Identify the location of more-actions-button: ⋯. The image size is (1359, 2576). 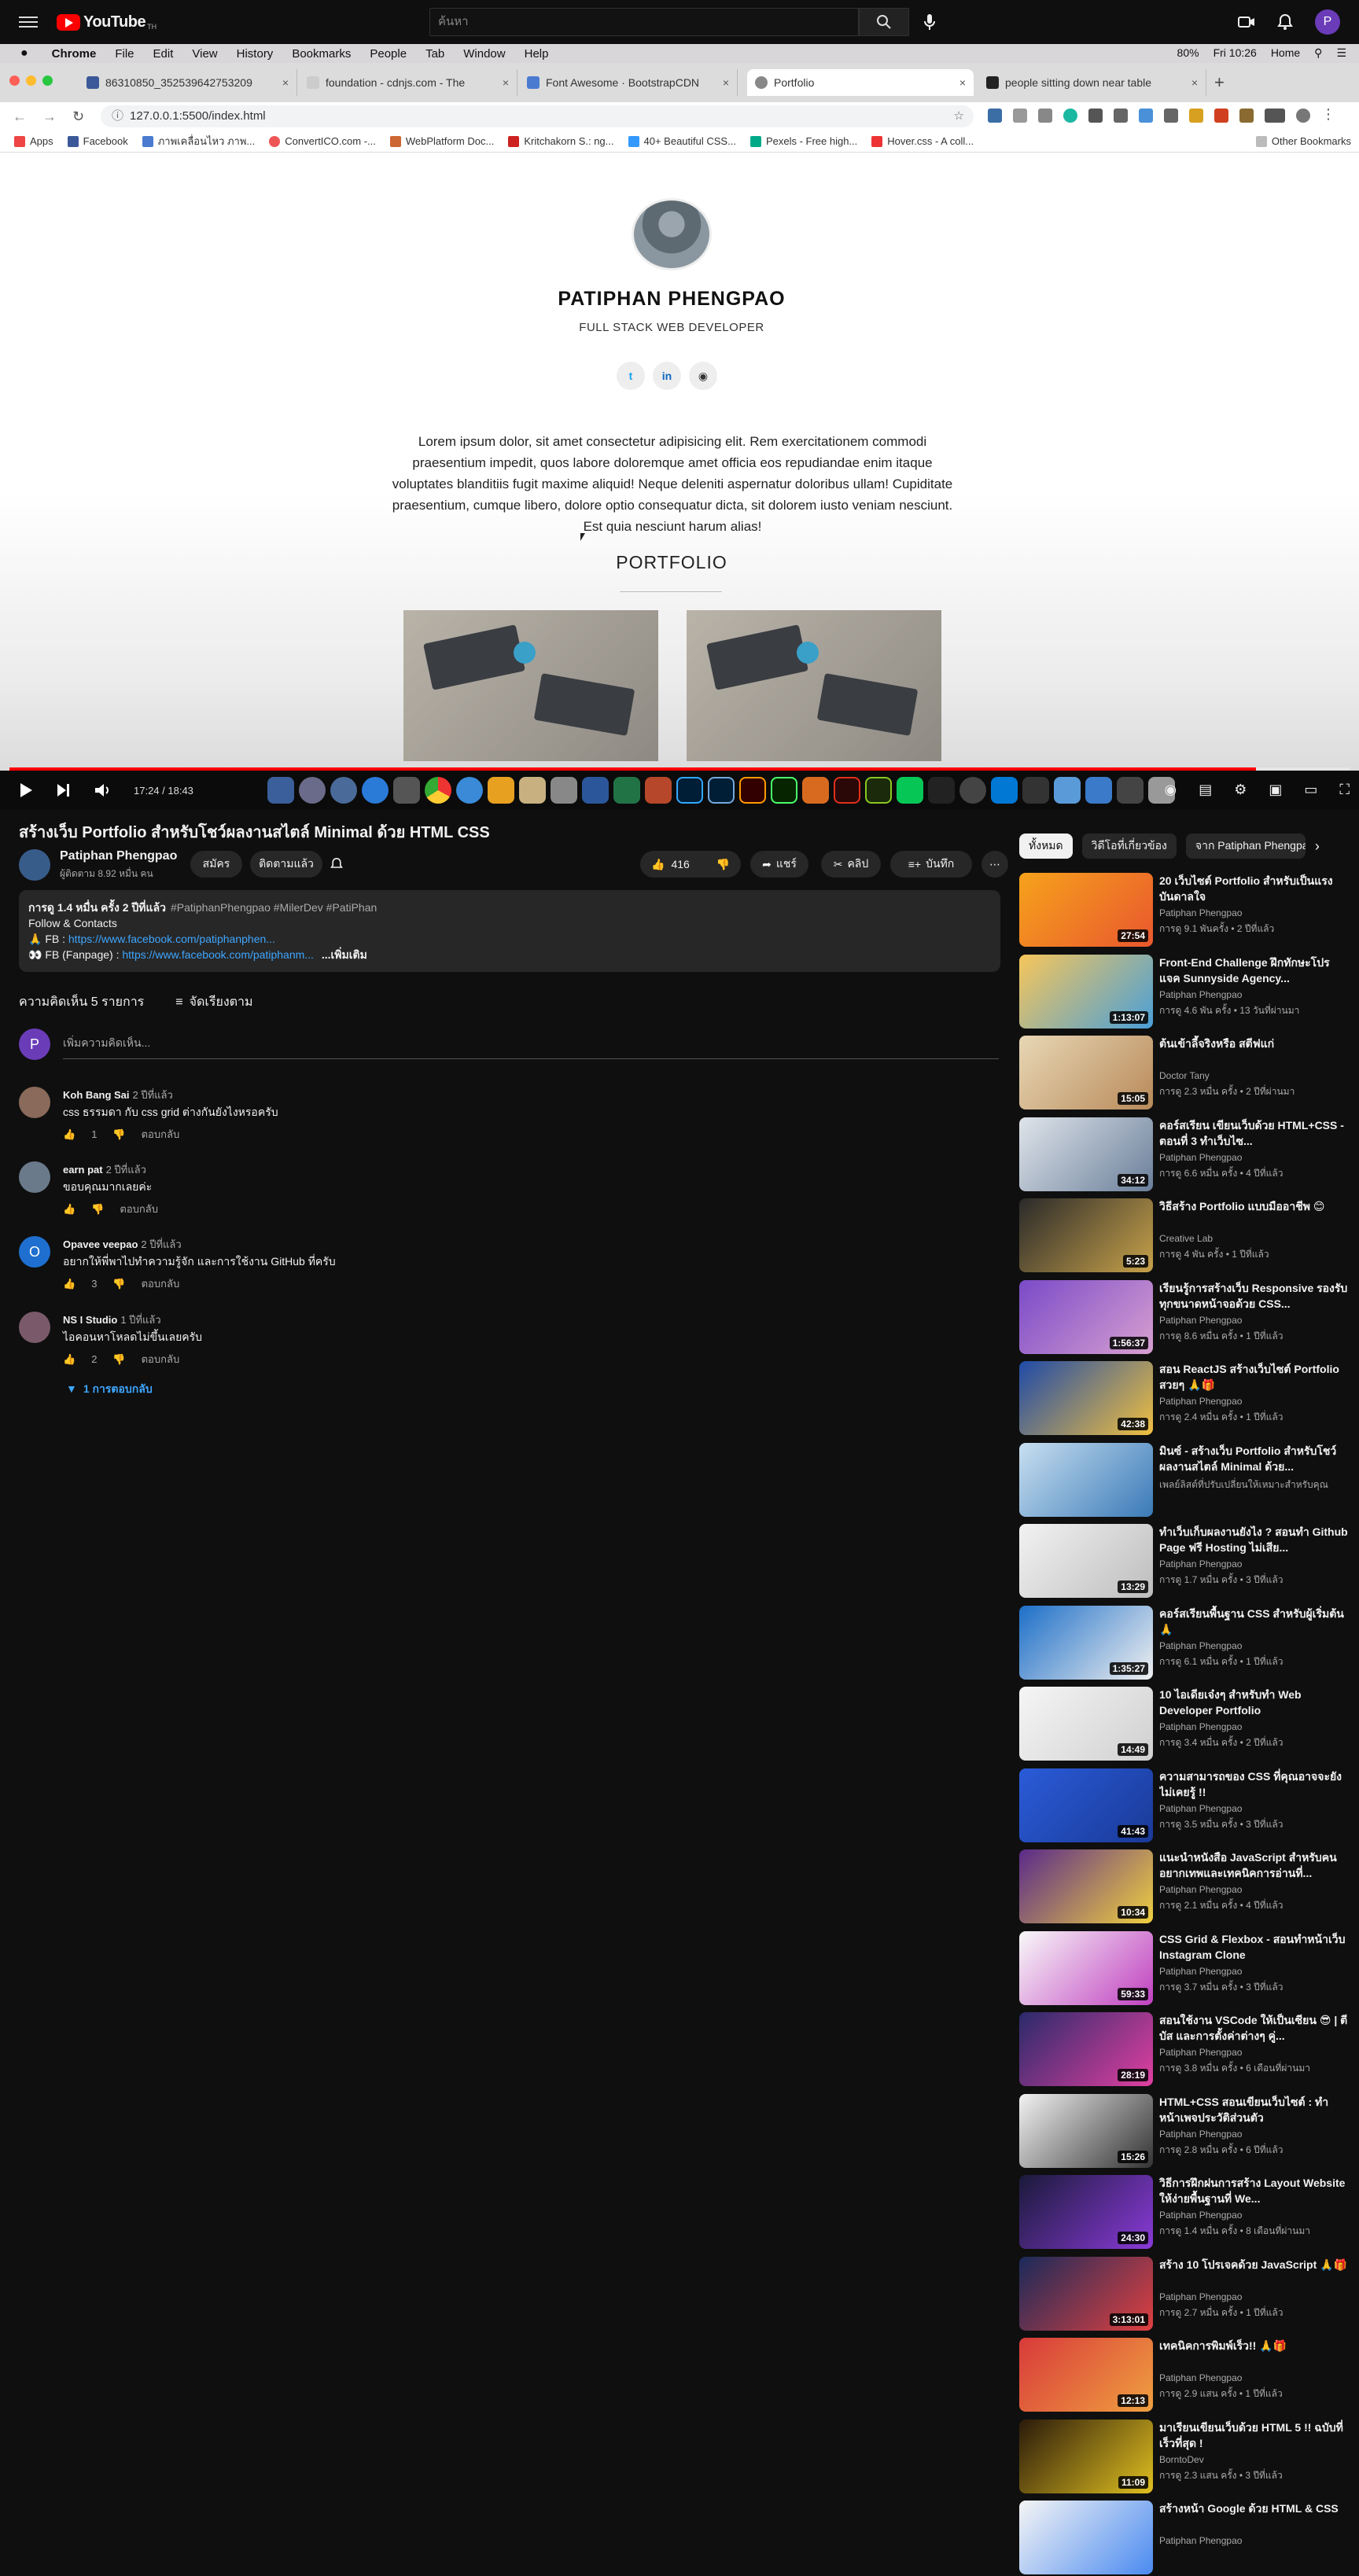
(995, 865).